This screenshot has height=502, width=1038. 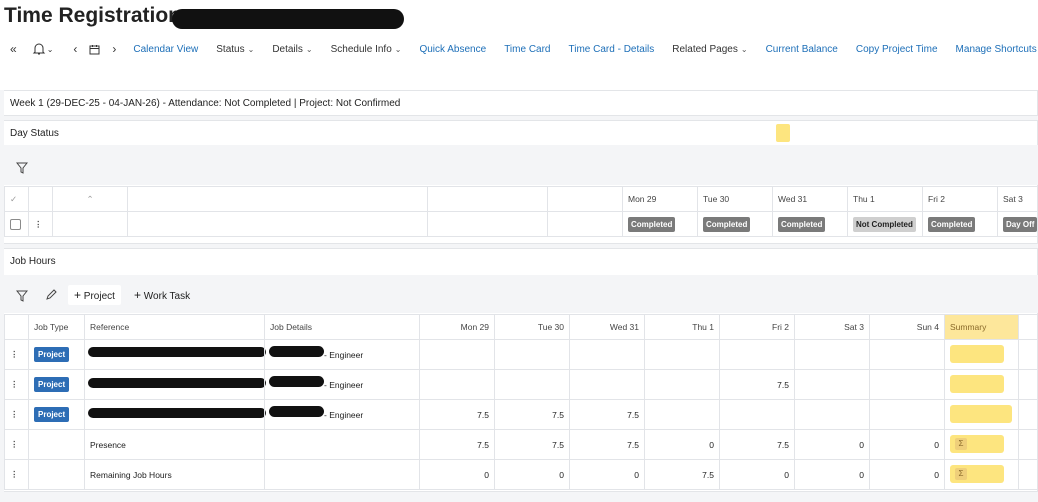 What do you see at coordinates (832, 327) in the screenshot?
I see `column-header: Sat 3` at bounding box center [832, 327].